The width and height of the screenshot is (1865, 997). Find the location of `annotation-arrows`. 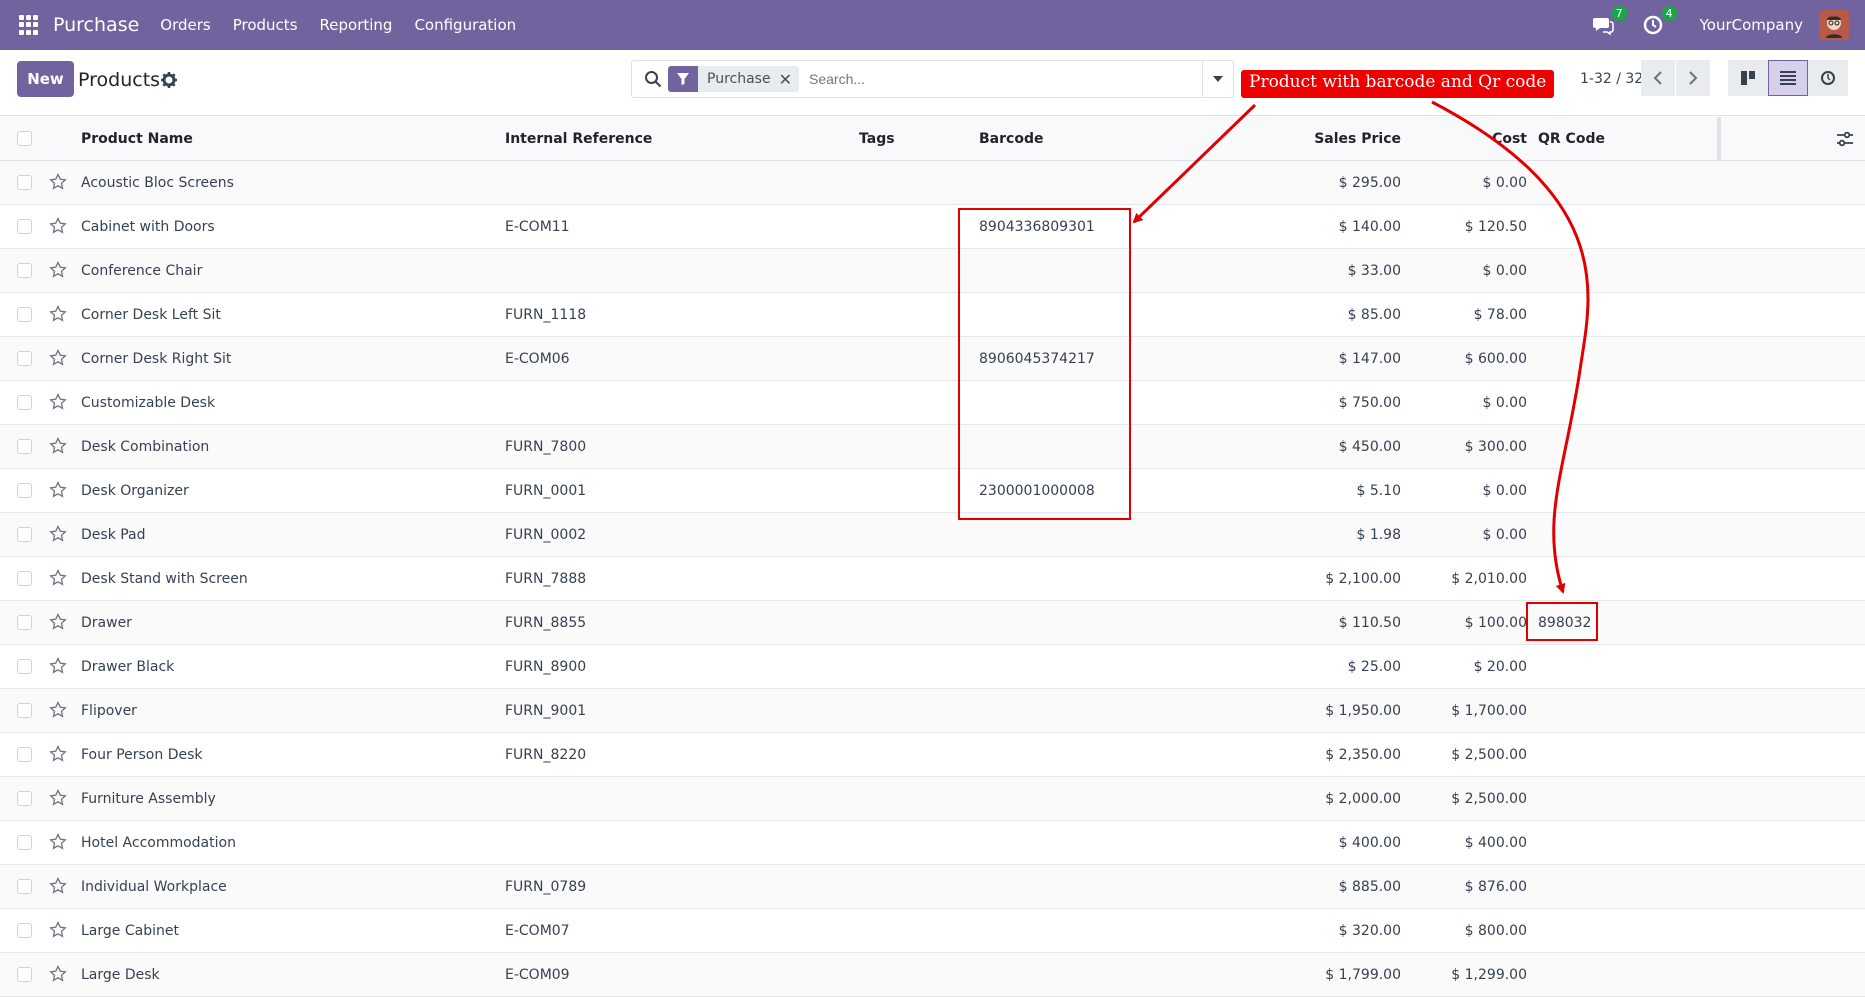

annotation-arrows is located at coordinates (1361, 347).